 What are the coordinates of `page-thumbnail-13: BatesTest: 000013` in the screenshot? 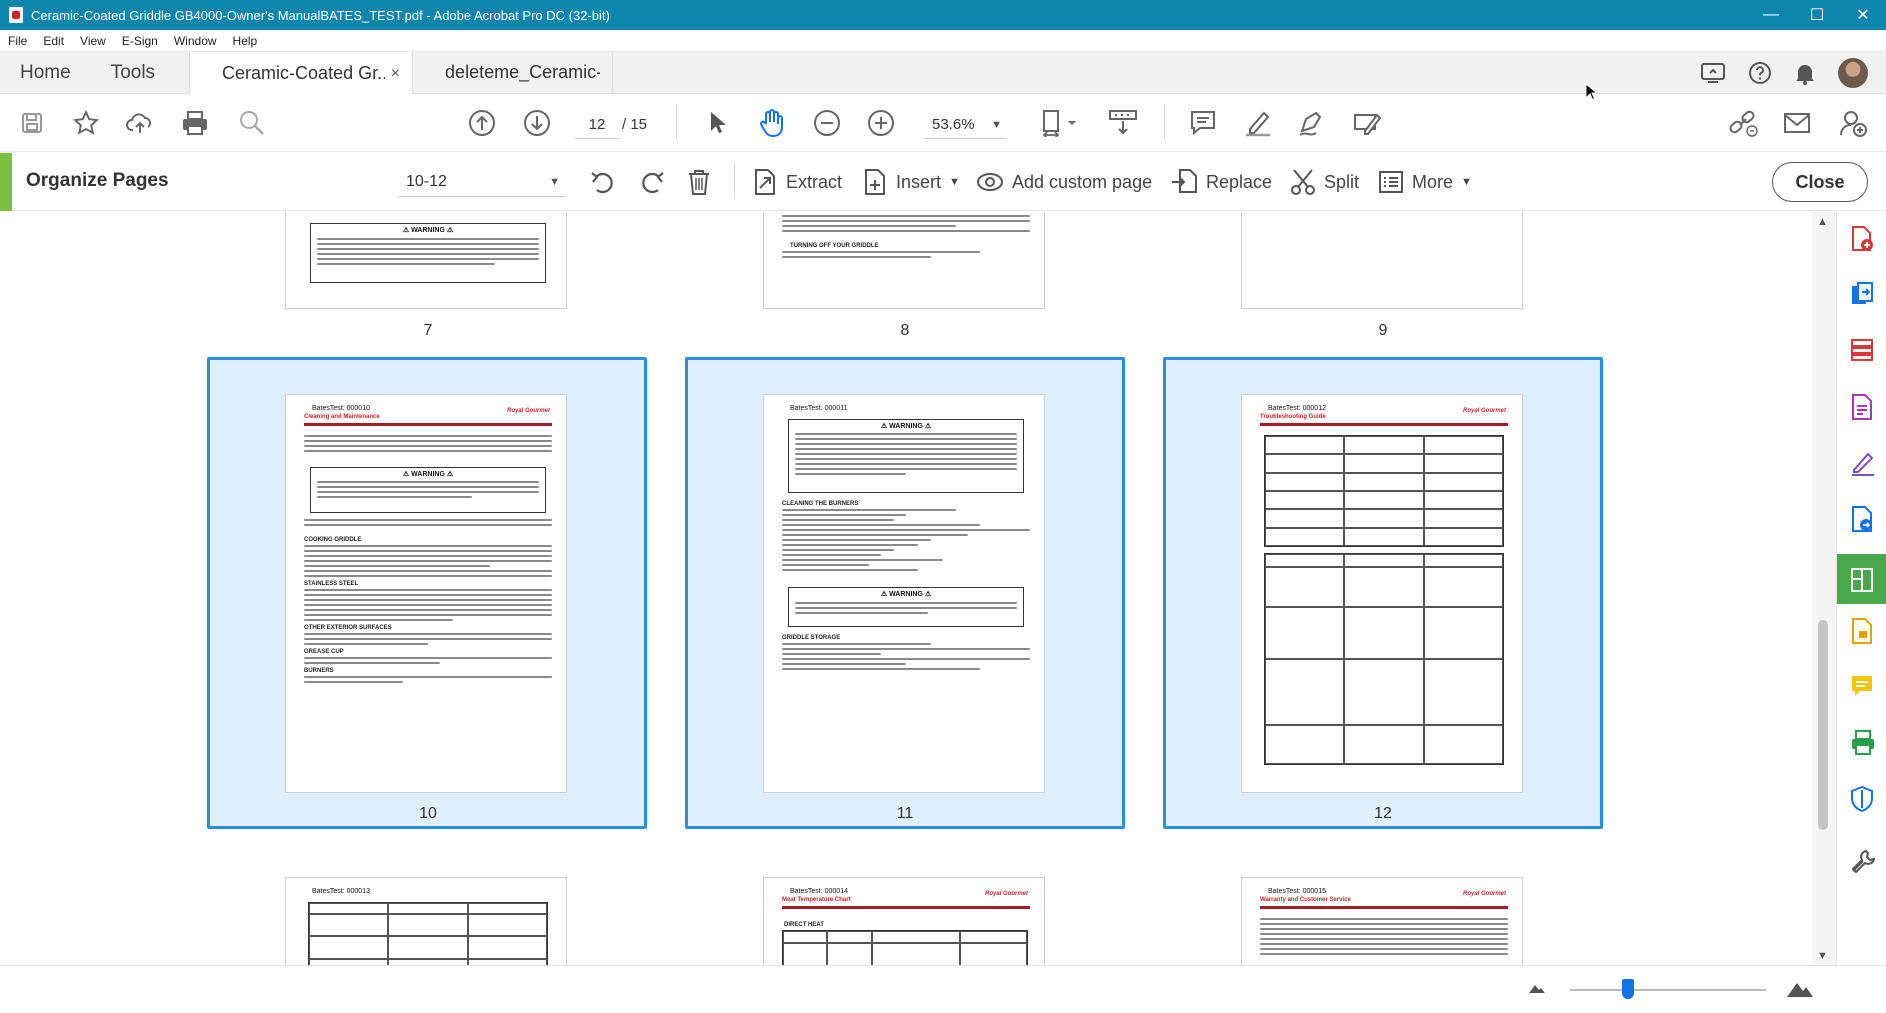 It's located at (426, 921).